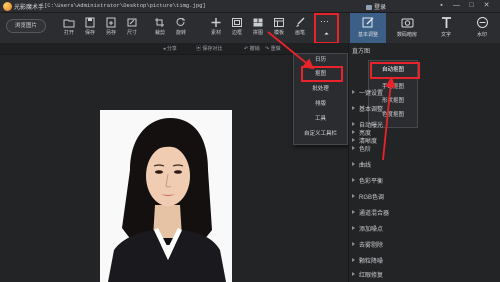 The width and height of the screenshot is (500, 282). Describe the element at coordinates (320, 134) in the screenshot. I see `menu-item-custom-toolbar: 自定义工具栏` at that location.